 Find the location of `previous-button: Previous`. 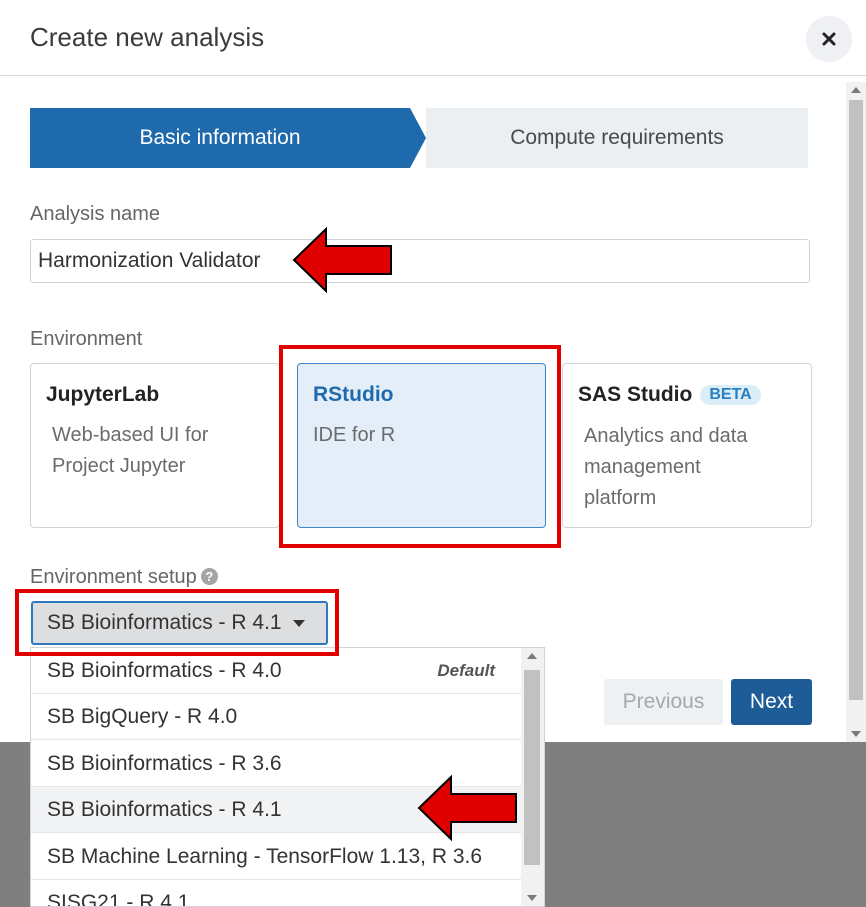

previous-button: Previous is located at coordinates (663, 702).